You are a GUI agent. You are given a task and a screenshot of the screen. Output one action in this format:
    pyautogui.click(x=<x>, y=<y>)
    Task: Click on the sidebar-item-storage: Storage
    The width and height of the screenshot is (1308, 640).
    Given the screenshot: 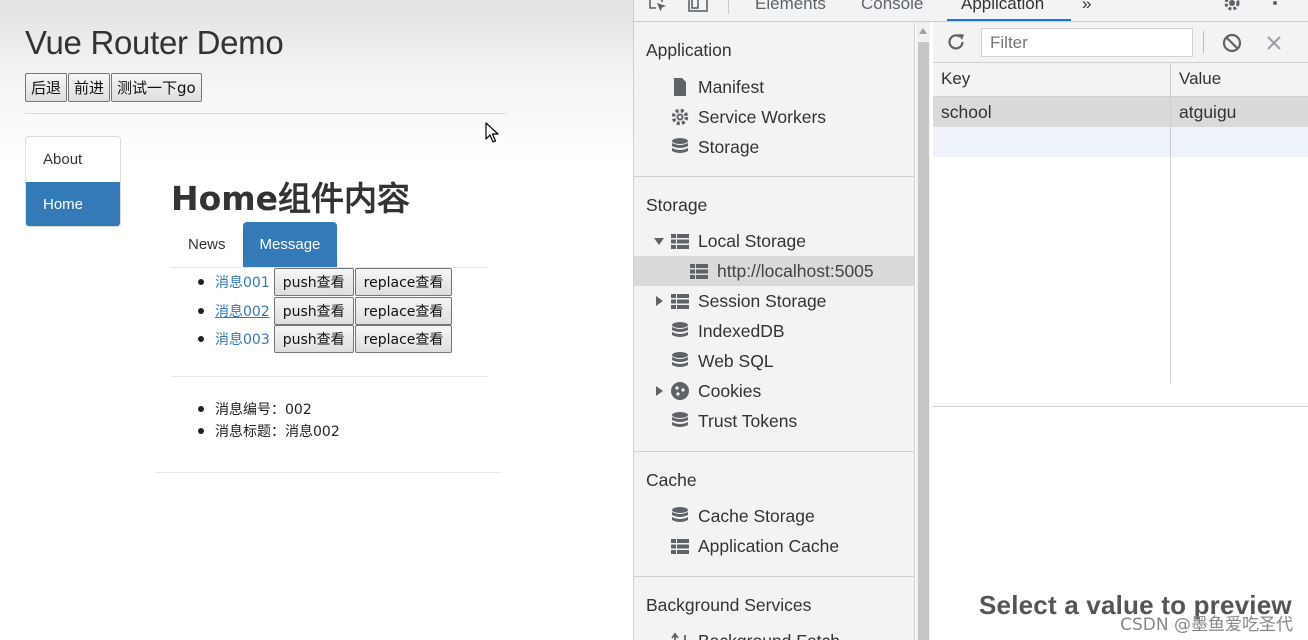 What is the action you would take?
    pyautogui.click(x=774, y=147)
    